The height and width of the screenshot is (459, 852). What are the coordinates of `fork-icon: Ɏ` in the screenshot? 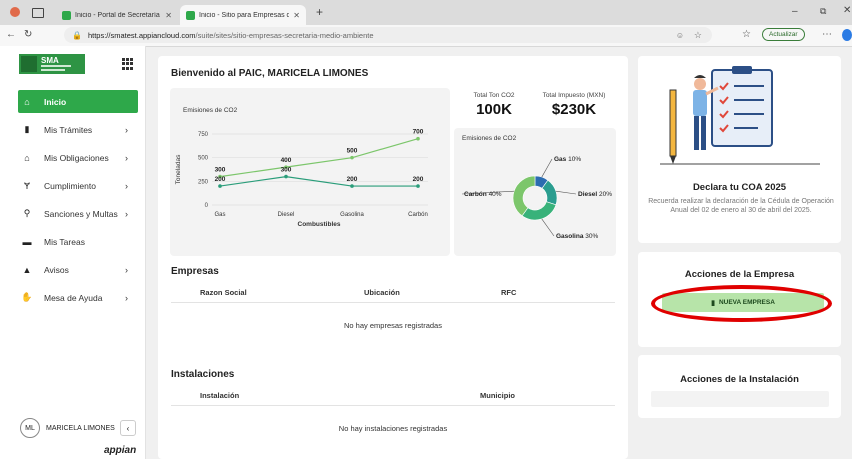 It's located at (26, 185).